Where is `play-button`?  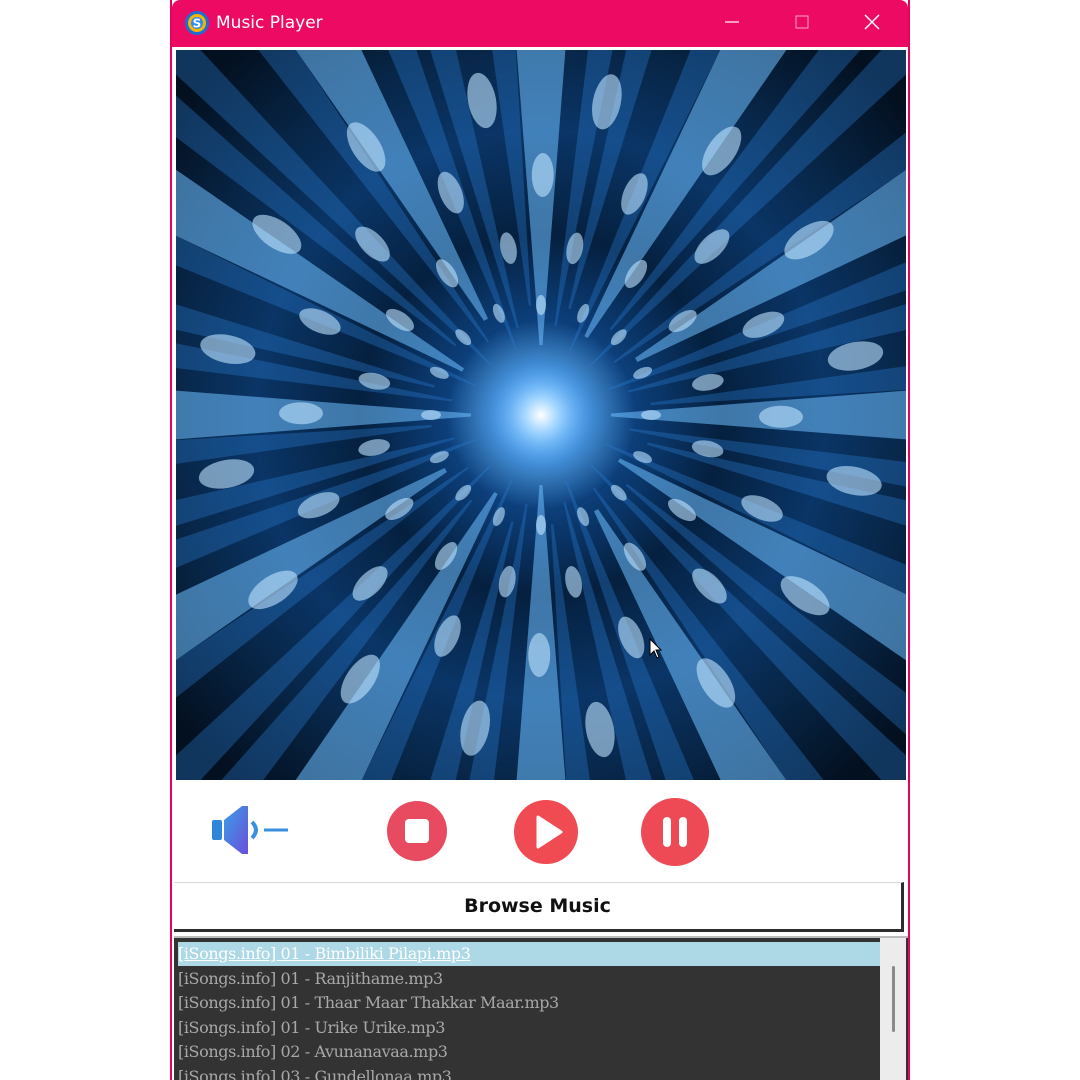
play-button is located at coordinates (546, 834).